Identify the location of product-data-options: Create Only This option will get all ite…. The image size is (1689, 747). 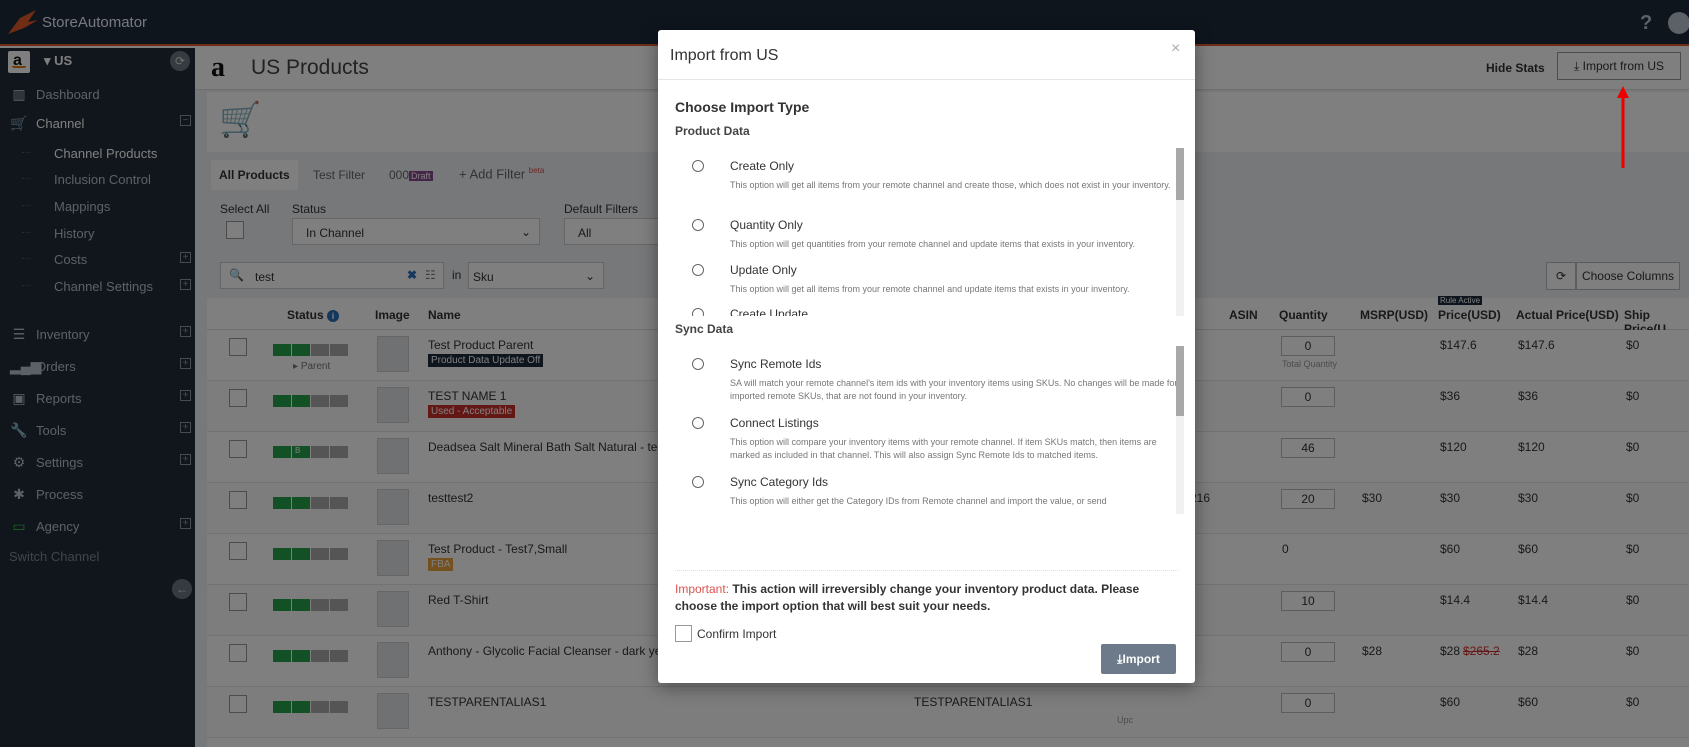
(930, 232).